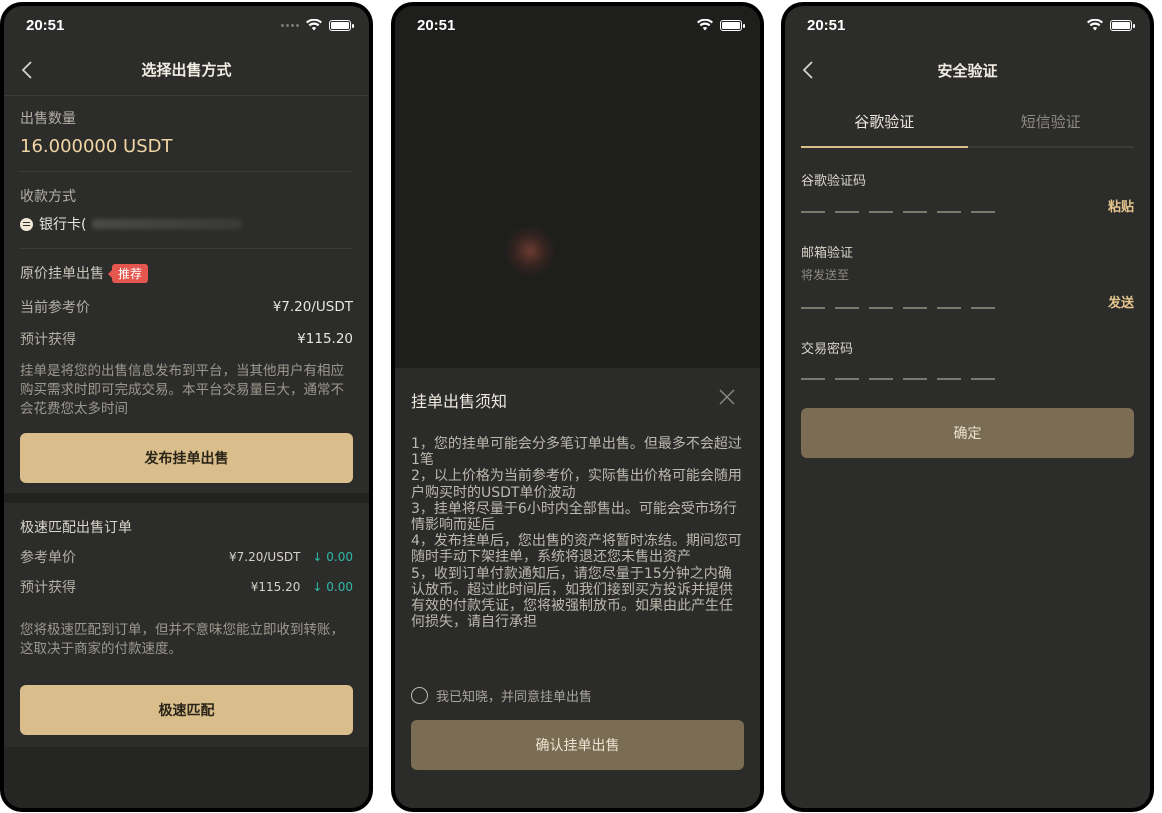 This screenshot has height=813, width=1162. What do you see at coordinates (186, 458) in the screenshot?
I see `publish-listing-button: 发布挂单出售` at bounding box center [186, 458].